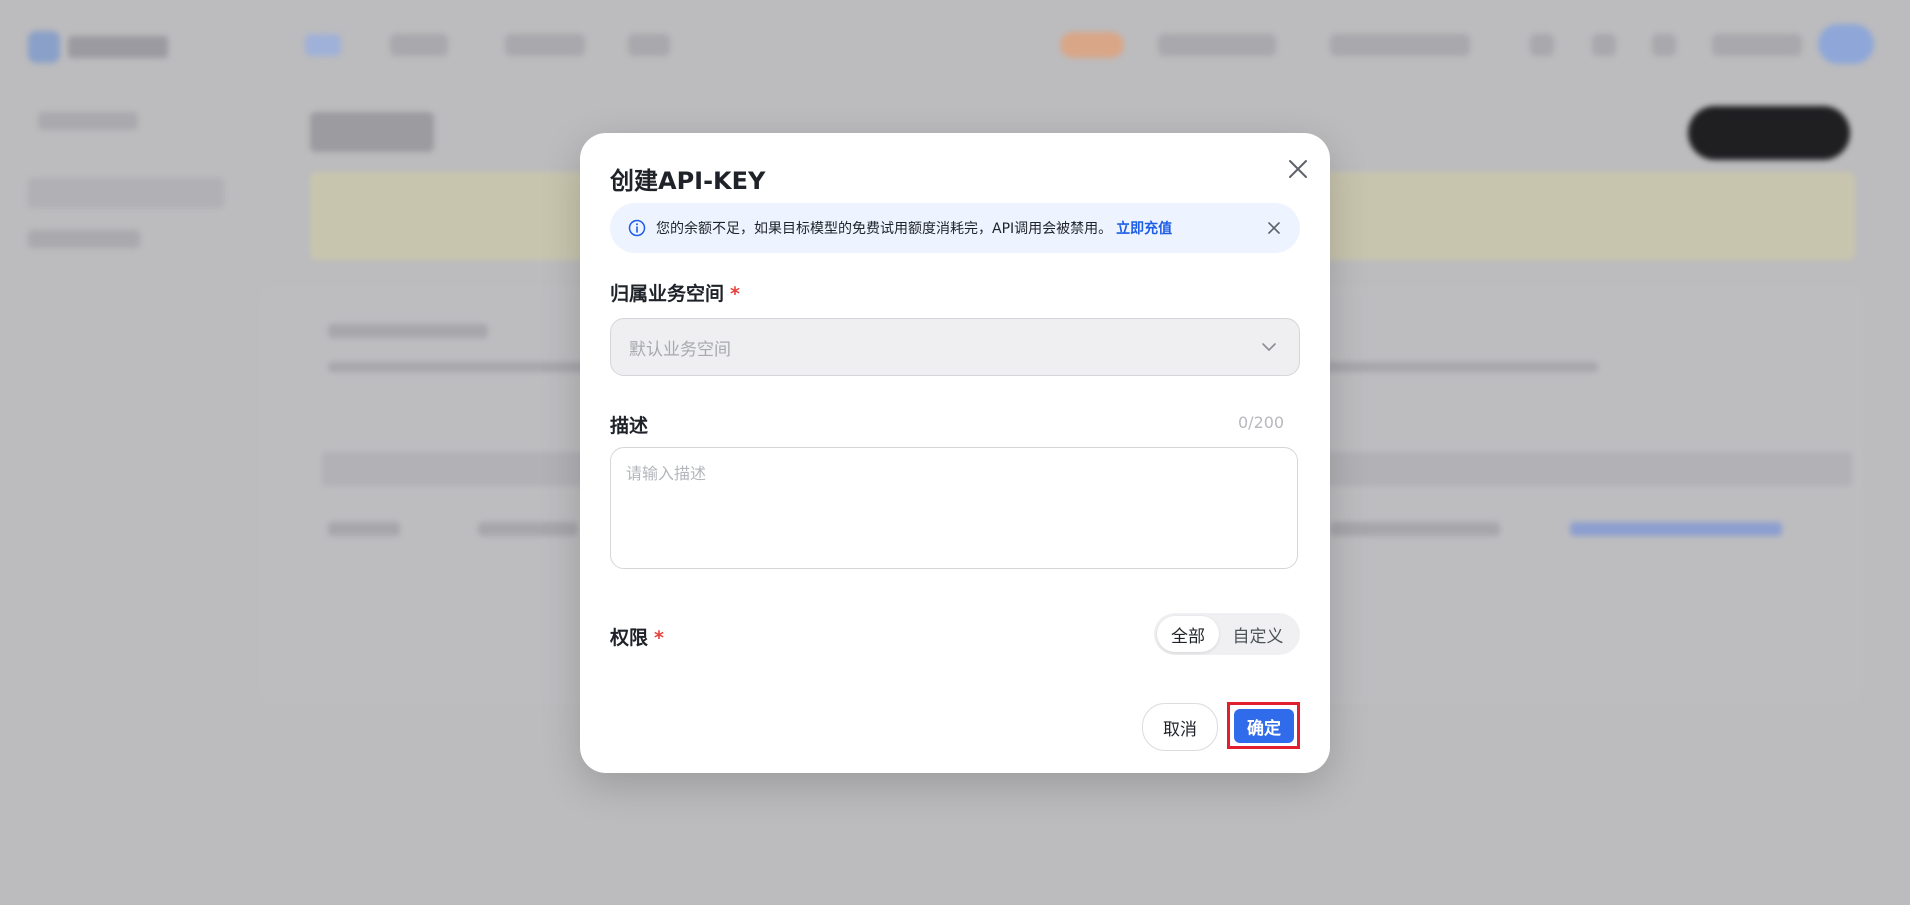  Describe the element at coordinates (1264, 726) in the screenshot. I see `confirm-button: 确定` at that location.